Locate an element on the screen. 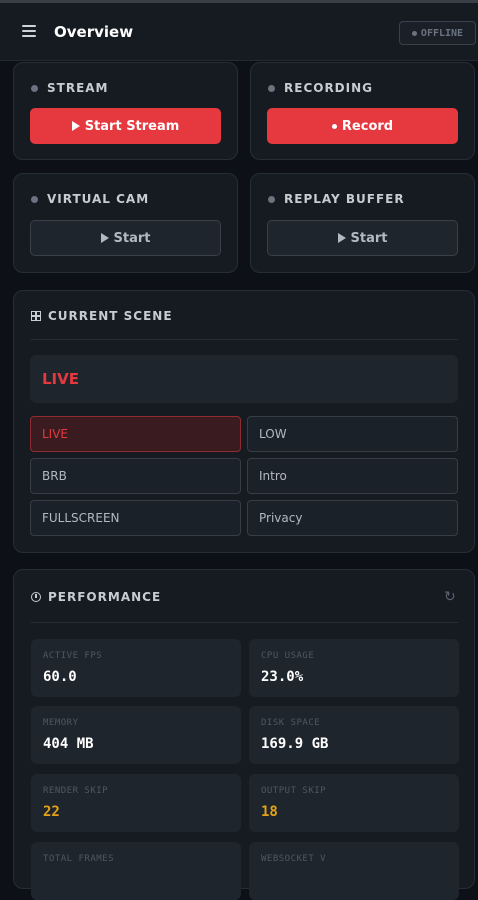 Image resolution: width=478 pixels, height=900 pixels. scene-button-live: LIVE is located at coordinates (135, 434).